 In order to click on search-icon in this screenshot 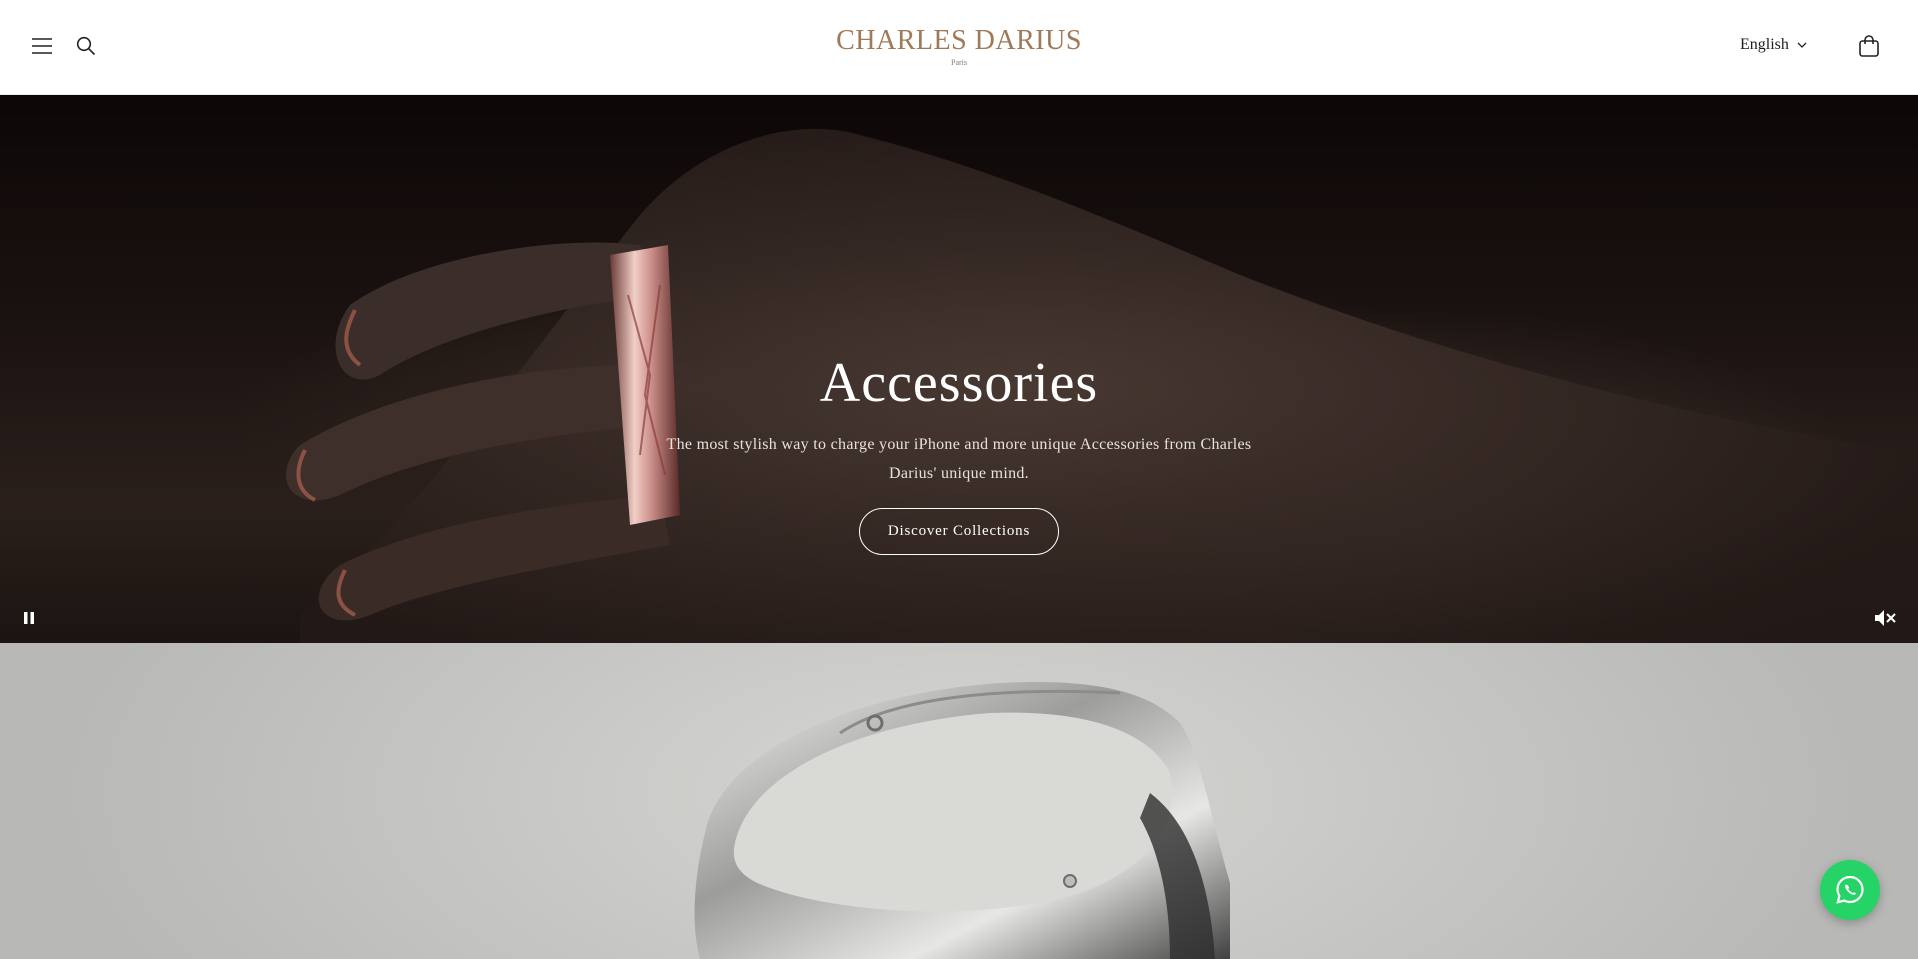, I will do `click(86, 46)`.